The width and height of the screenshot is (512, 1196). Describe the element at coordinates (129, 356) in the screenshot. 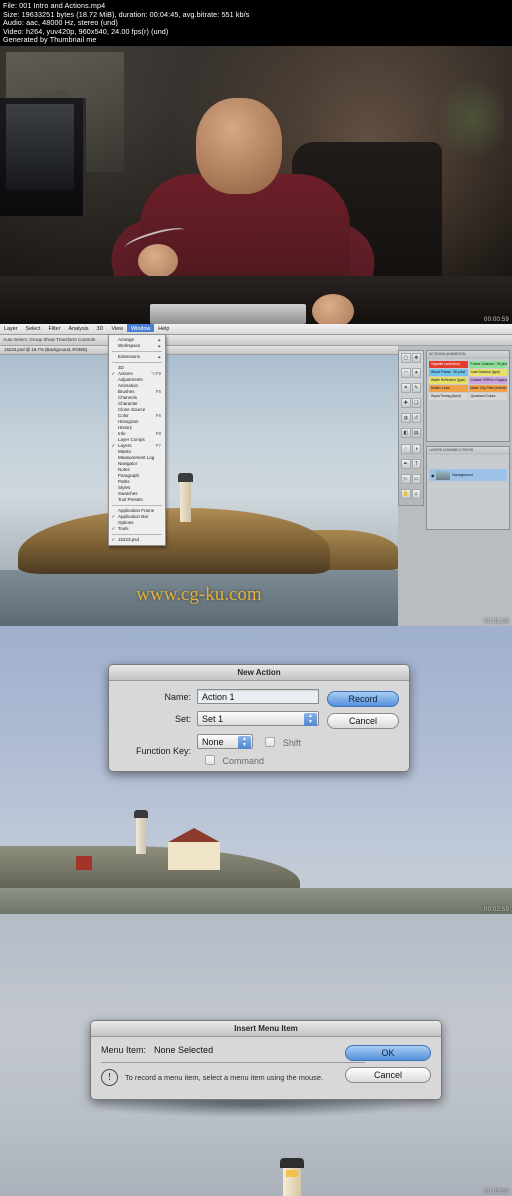

I see `menu-item-label: Extensions` at that location.